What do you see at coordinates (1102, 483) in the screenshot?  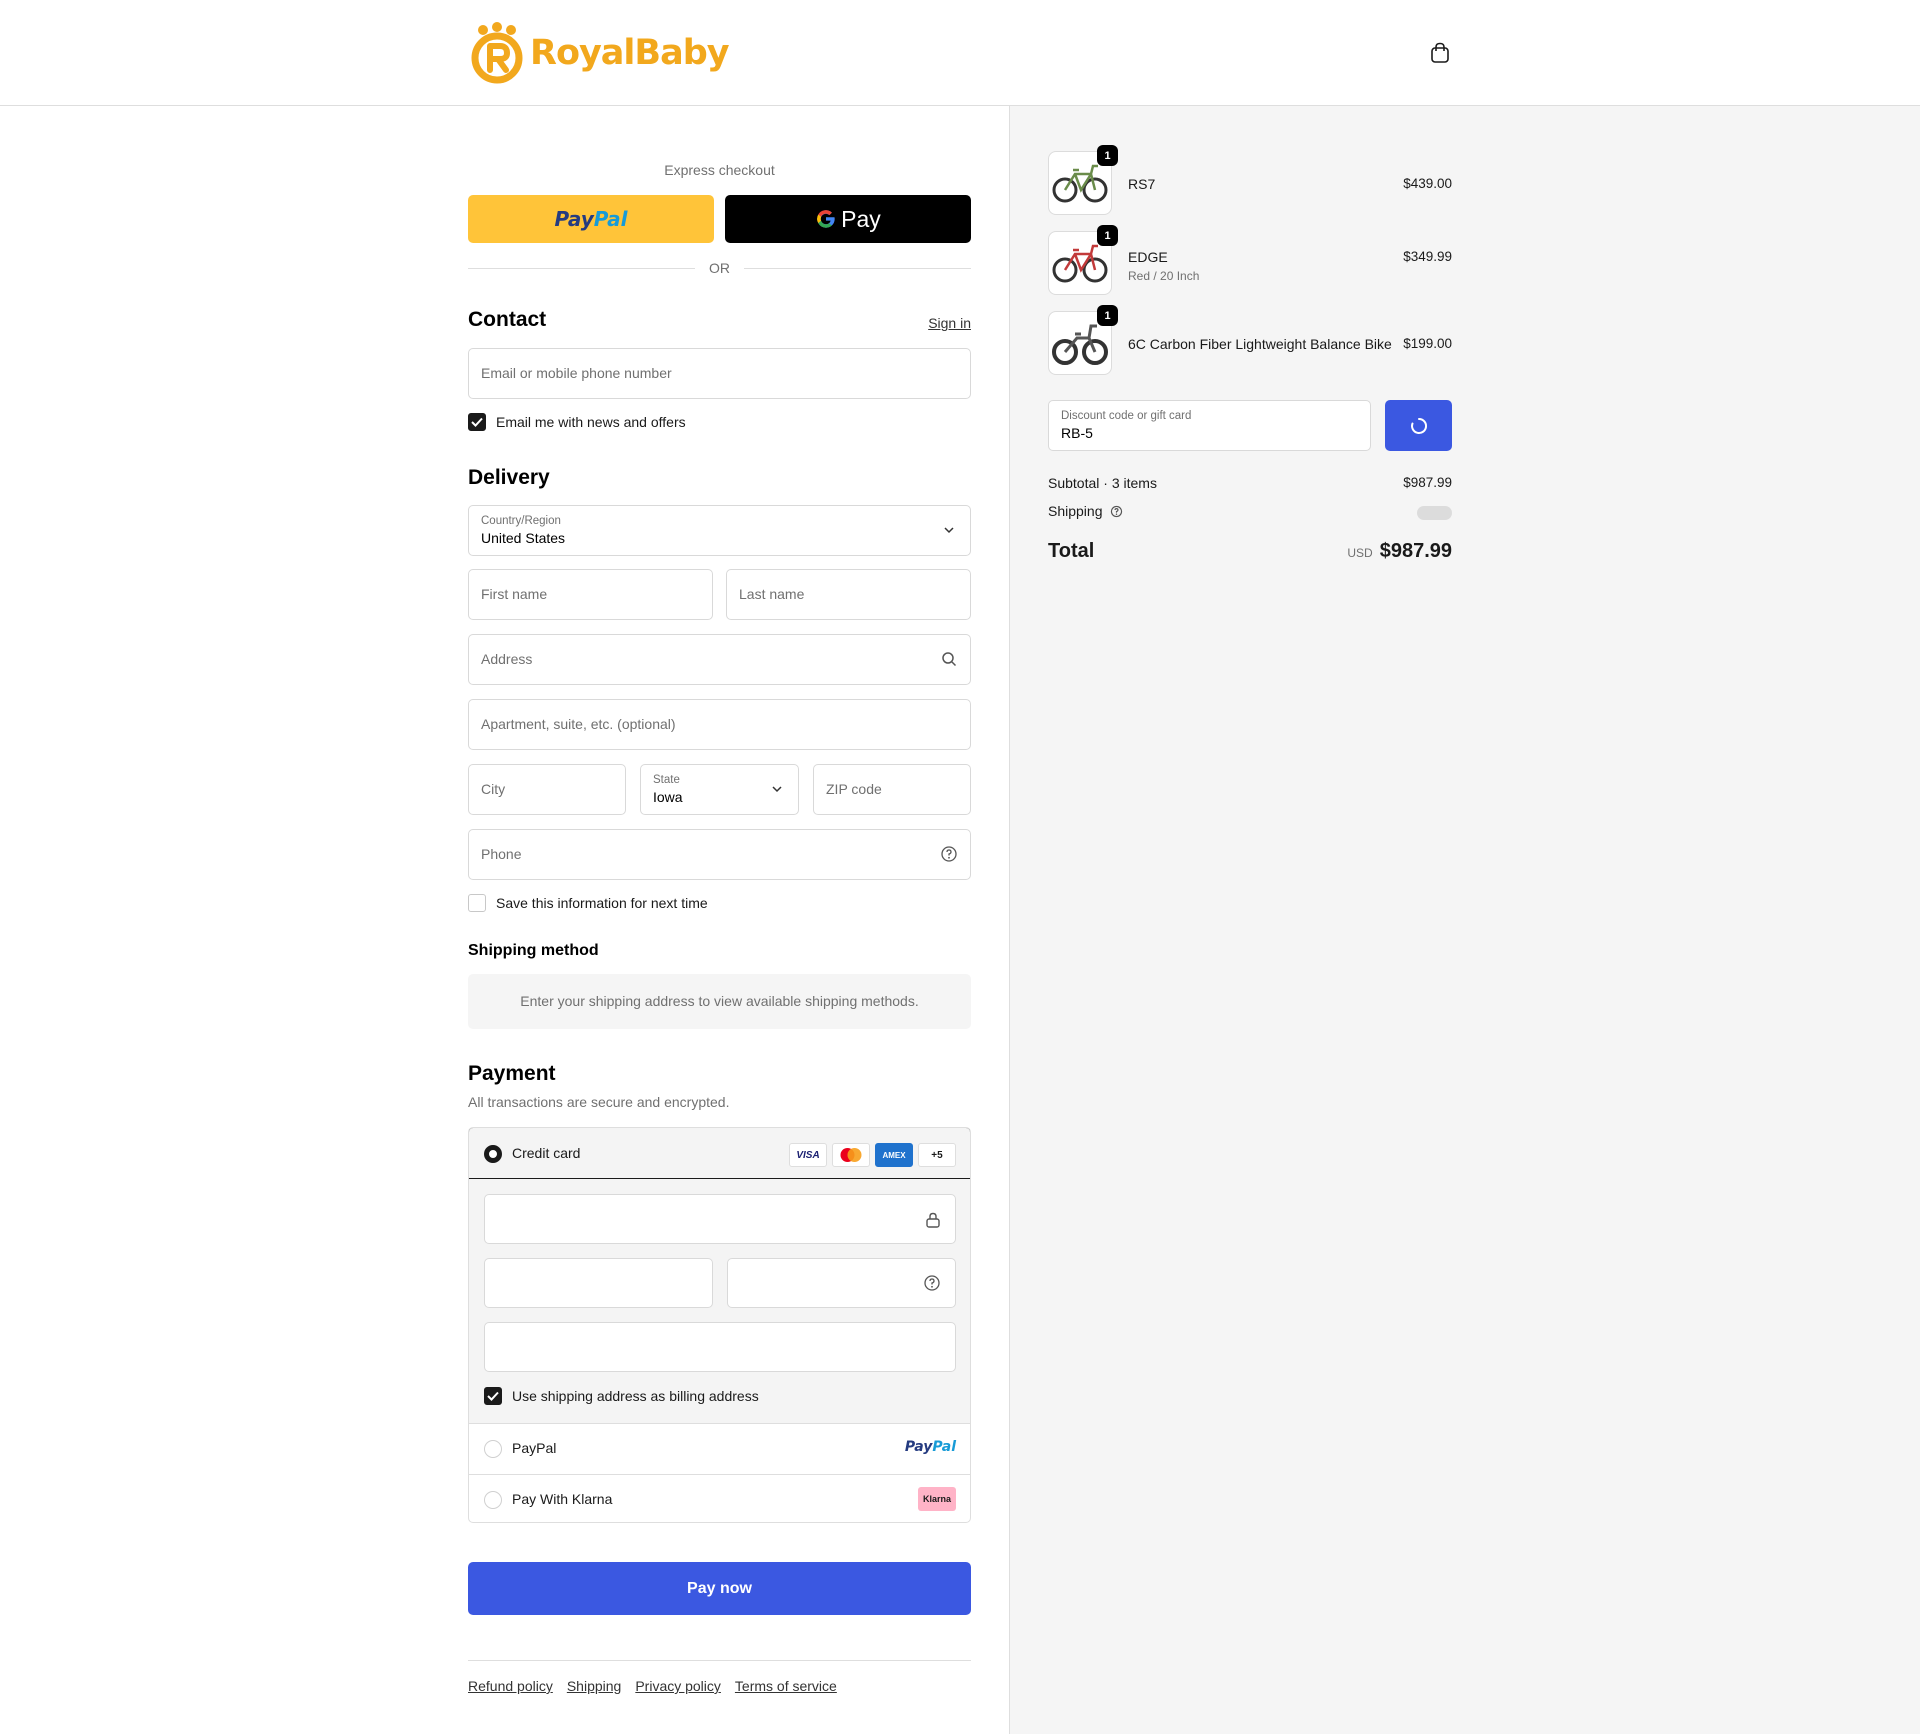 I see `subtotal-label: Subtotal · 3 items` at bounding box center [1102, 483].